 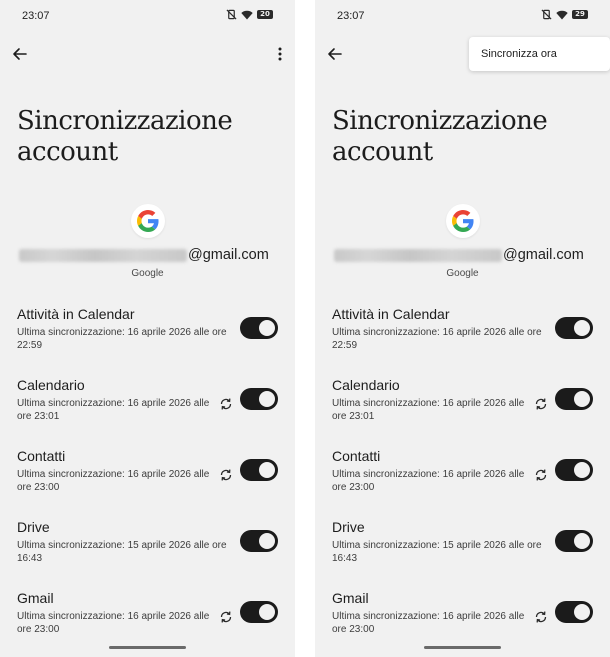 I want to click on status-icons: 29, so click(x=564, y=14).